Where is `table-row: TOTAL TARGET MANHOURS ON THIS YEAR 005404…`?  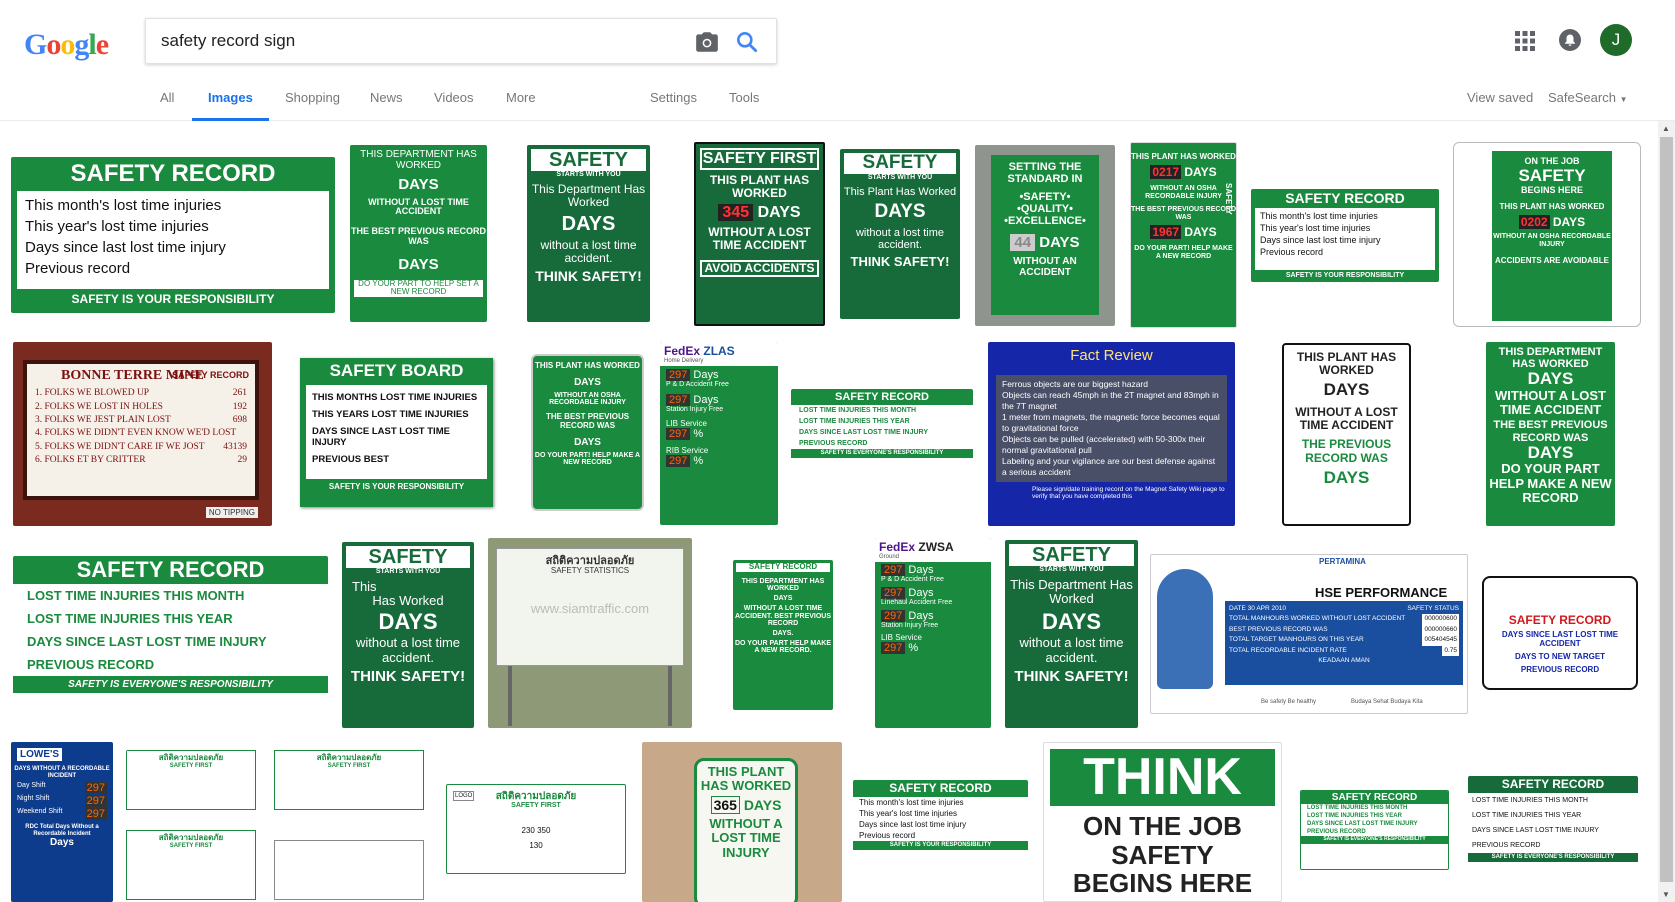
table-row: TOTAL TARGET MANHOURS ON THIS YEAR 005404… is located at coordinates (1344, 640).